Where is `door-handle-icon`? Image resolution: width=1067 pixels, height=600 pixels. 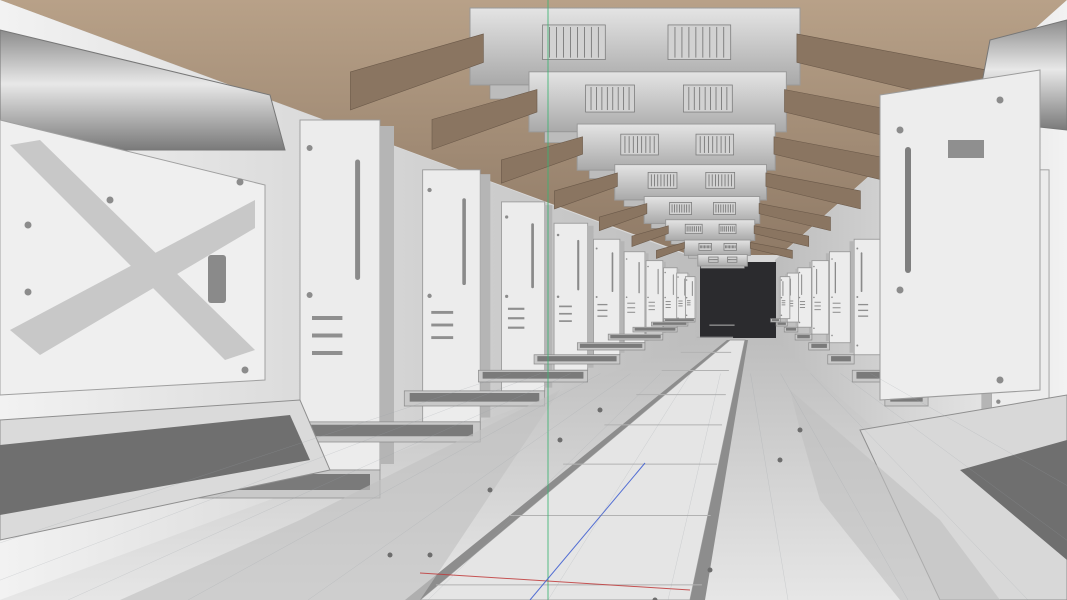 door-handle-icon is located at coordinates (217, 279).